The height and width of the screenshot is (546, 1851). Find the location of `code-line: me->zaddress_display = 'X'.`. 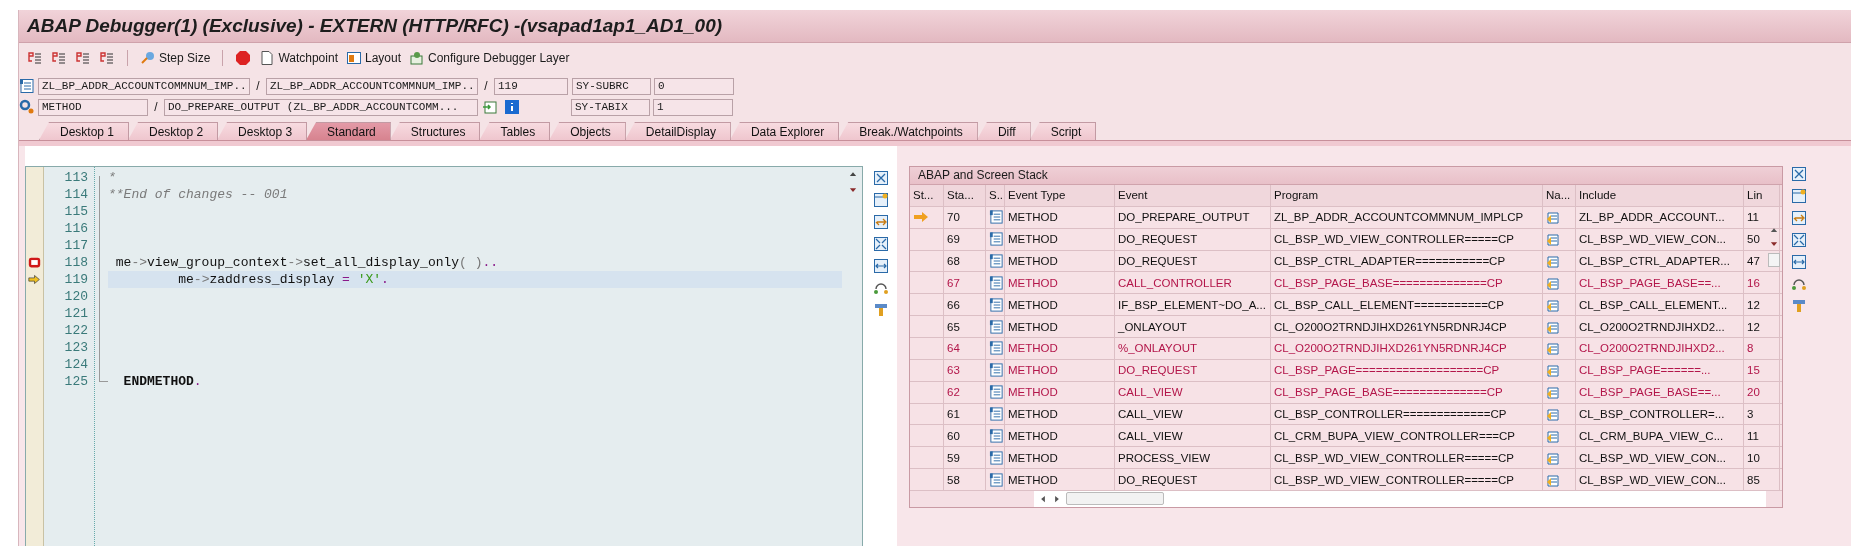

code-line: me->zaddress_display = 'X'. is located at coordinates (283, 279).